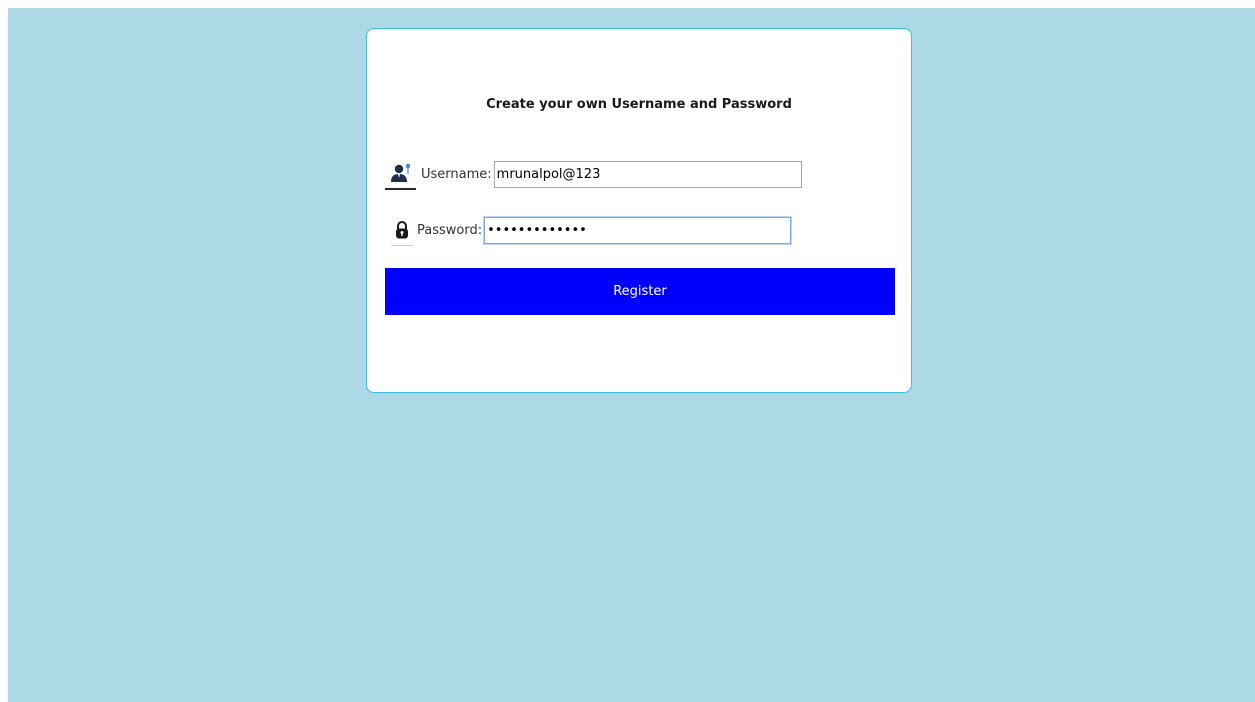  I want to click on username-label: Username:, so click(456, 174).